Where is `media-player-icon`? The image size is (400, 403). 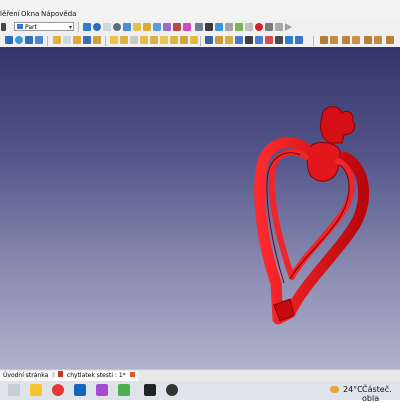
media-player-icon is located at coordinates (172, 390).